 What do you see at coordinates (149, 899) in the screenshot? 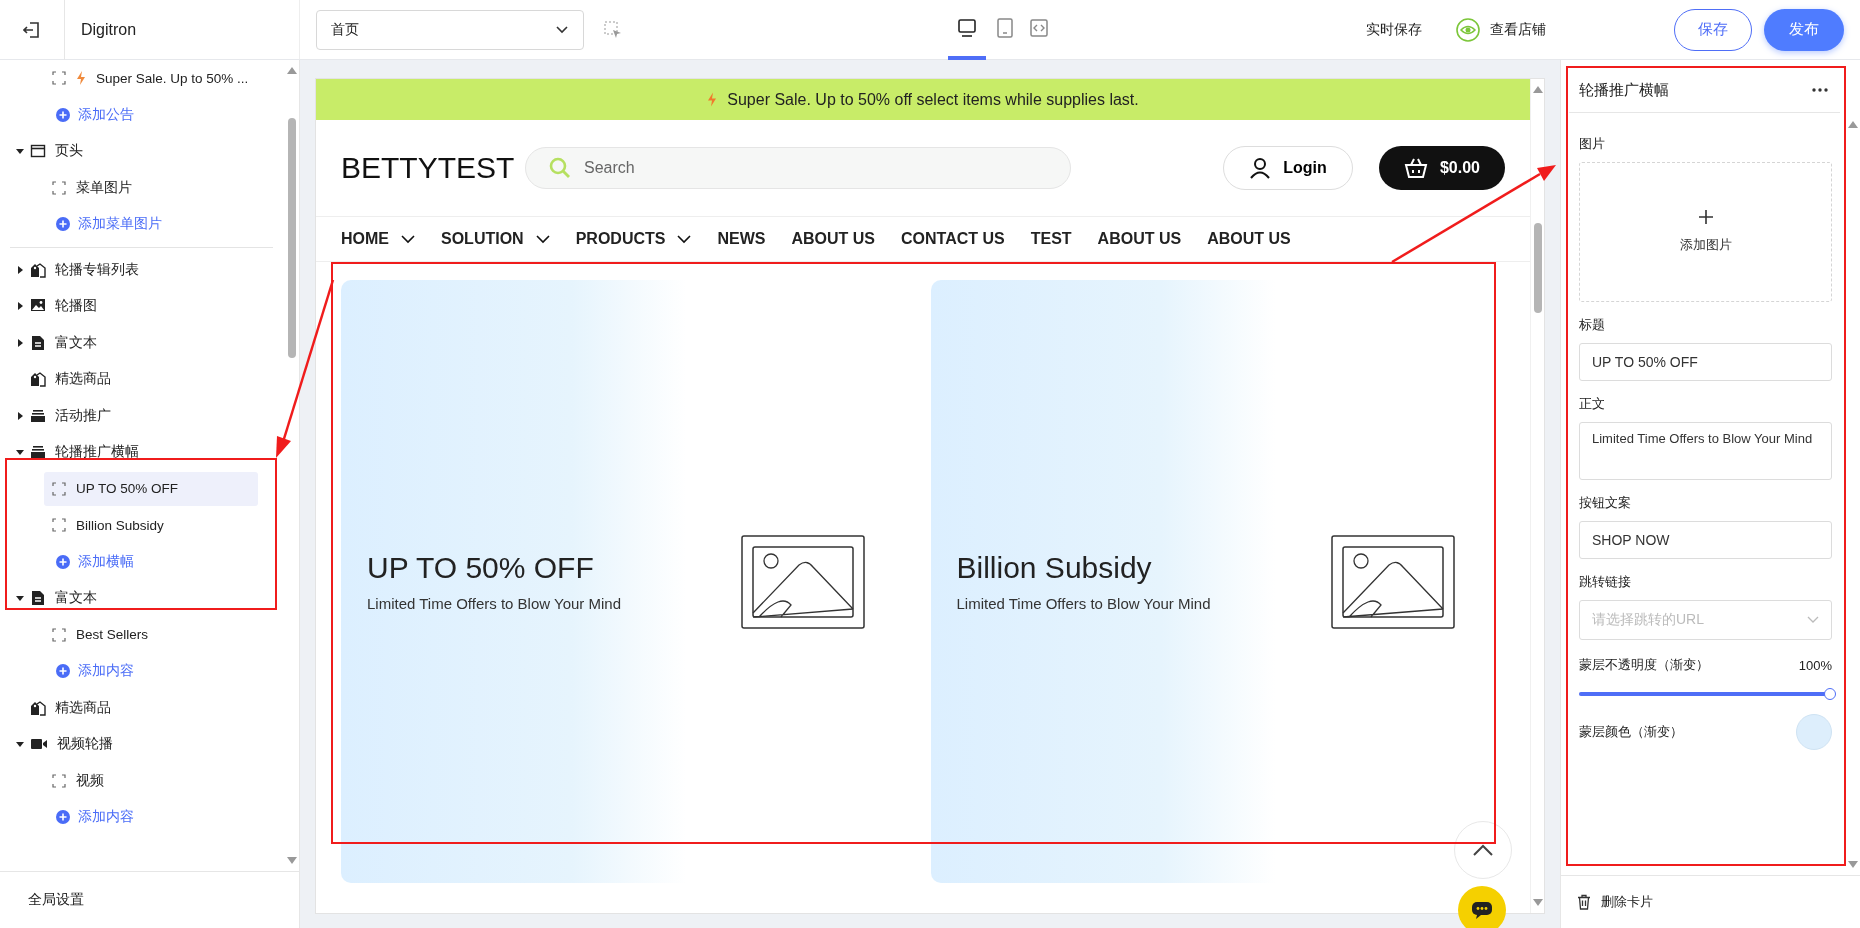
I see `global-settings-link: 全局设置` at bounding box center [149, 899].